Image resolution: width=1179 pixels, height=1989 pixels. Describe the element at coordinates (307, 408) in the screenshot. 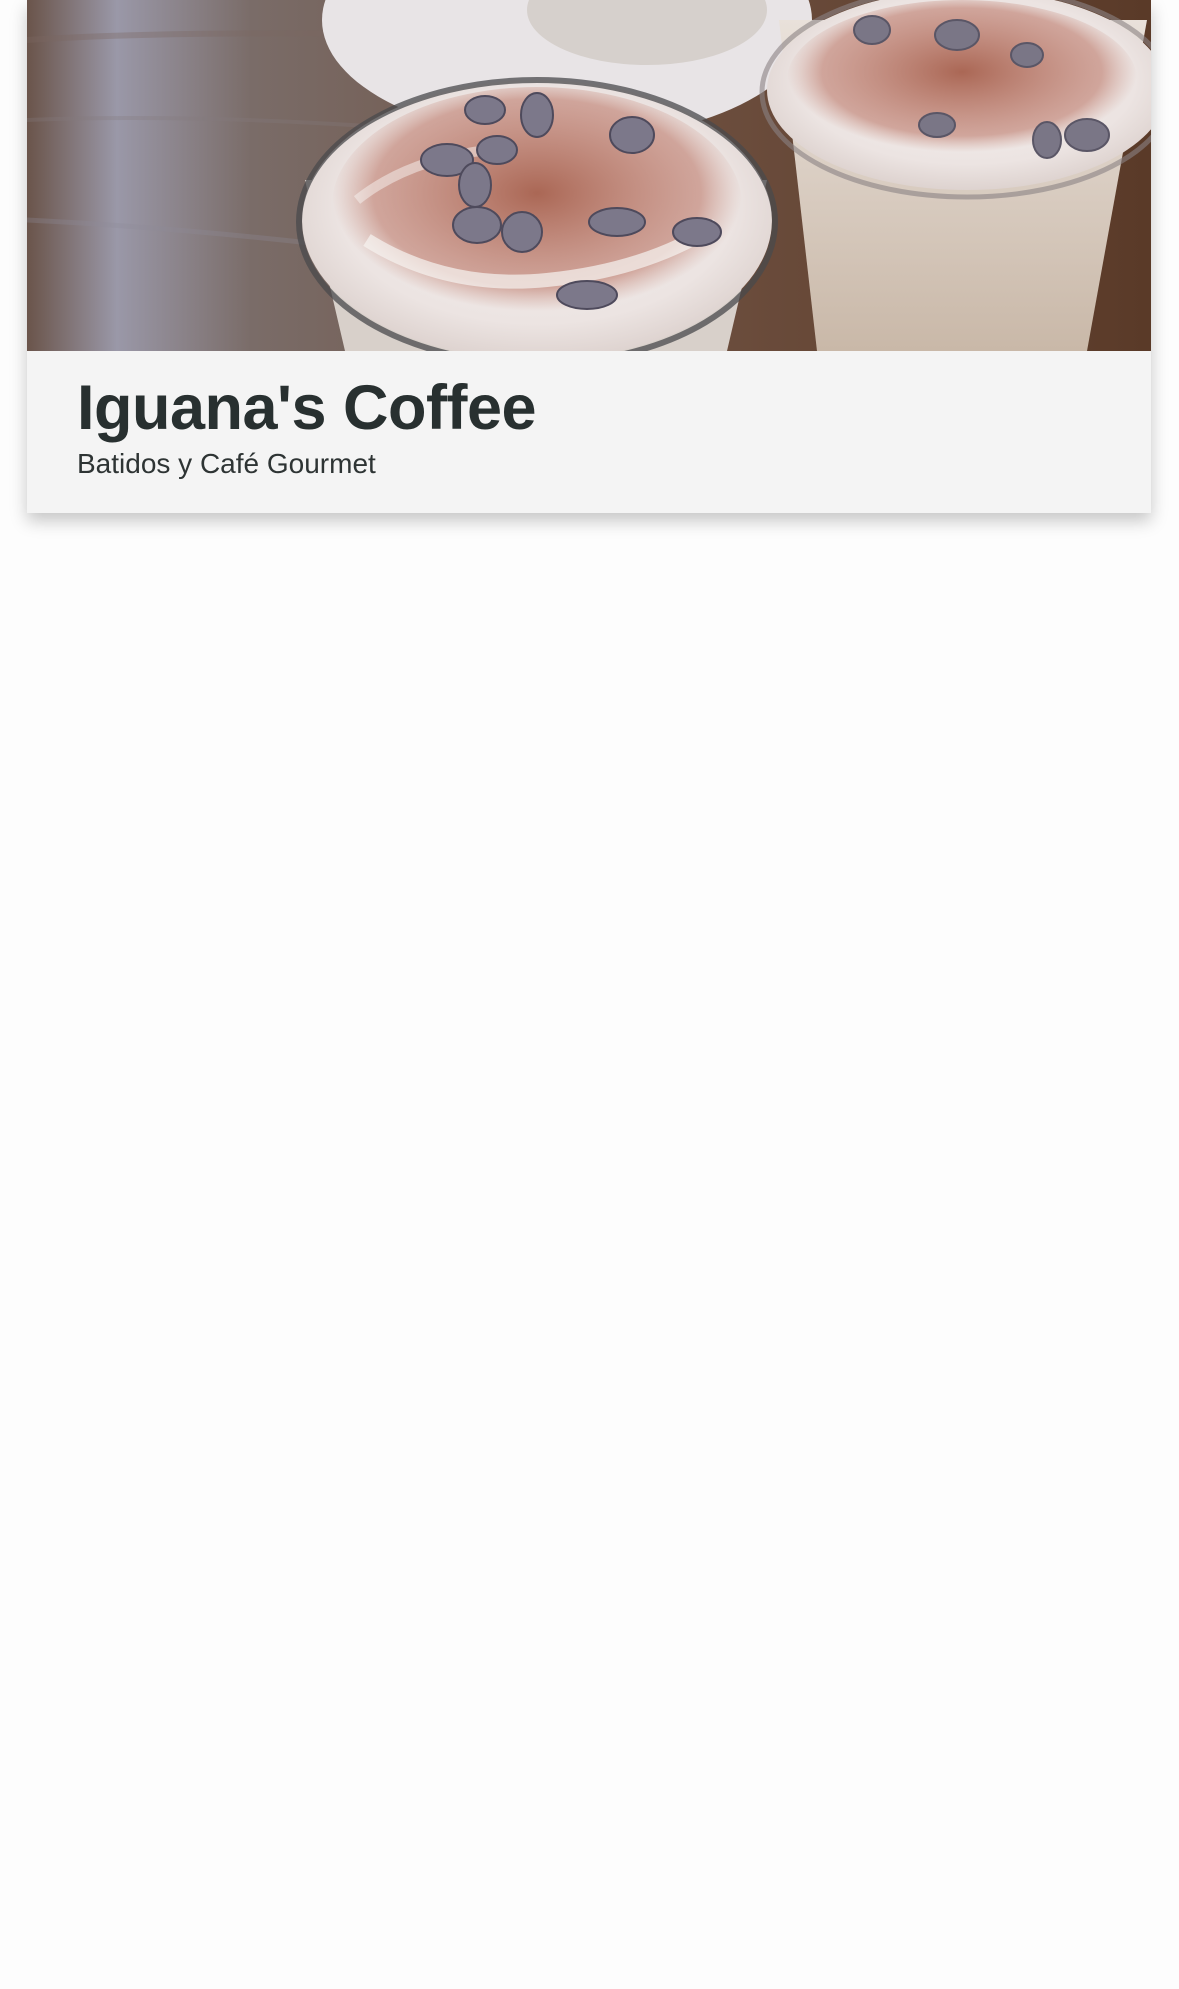

I see `page-title: Iguana's Coffee` at that location.